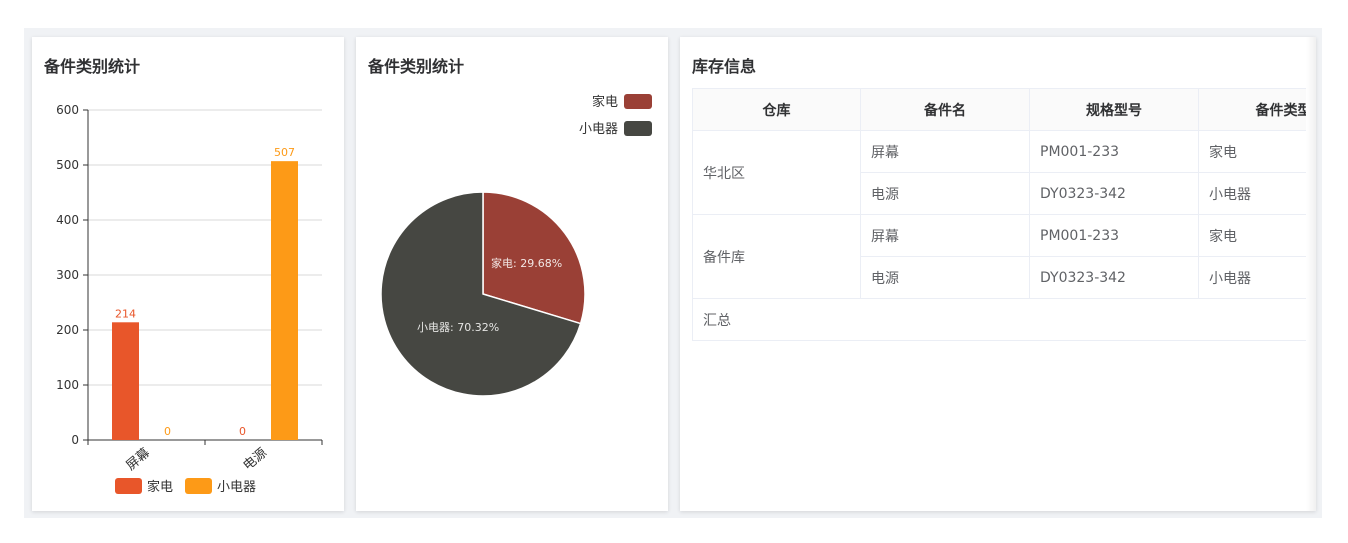  I want to click on scroll-edge-shadow, so click(1311, 274).